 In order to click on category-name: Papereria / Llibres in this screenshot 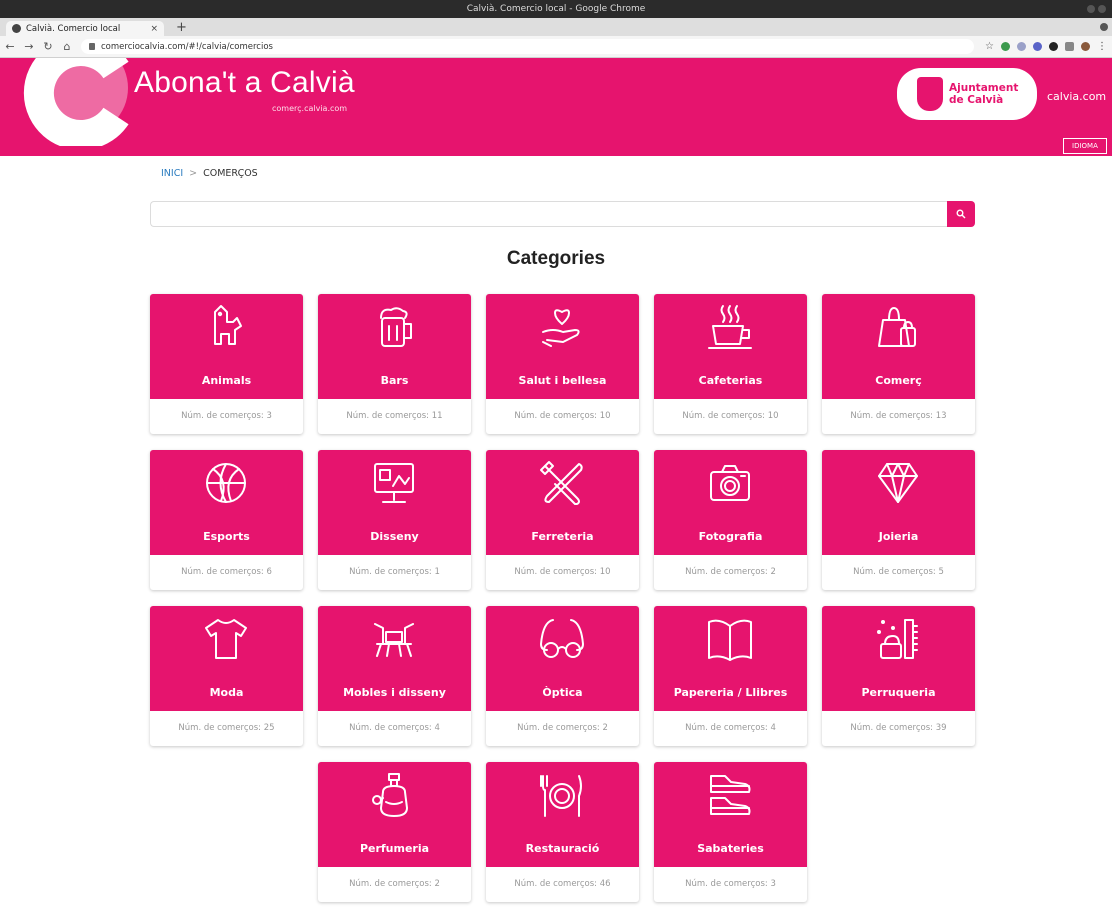, I will do `click(730, 692)`.